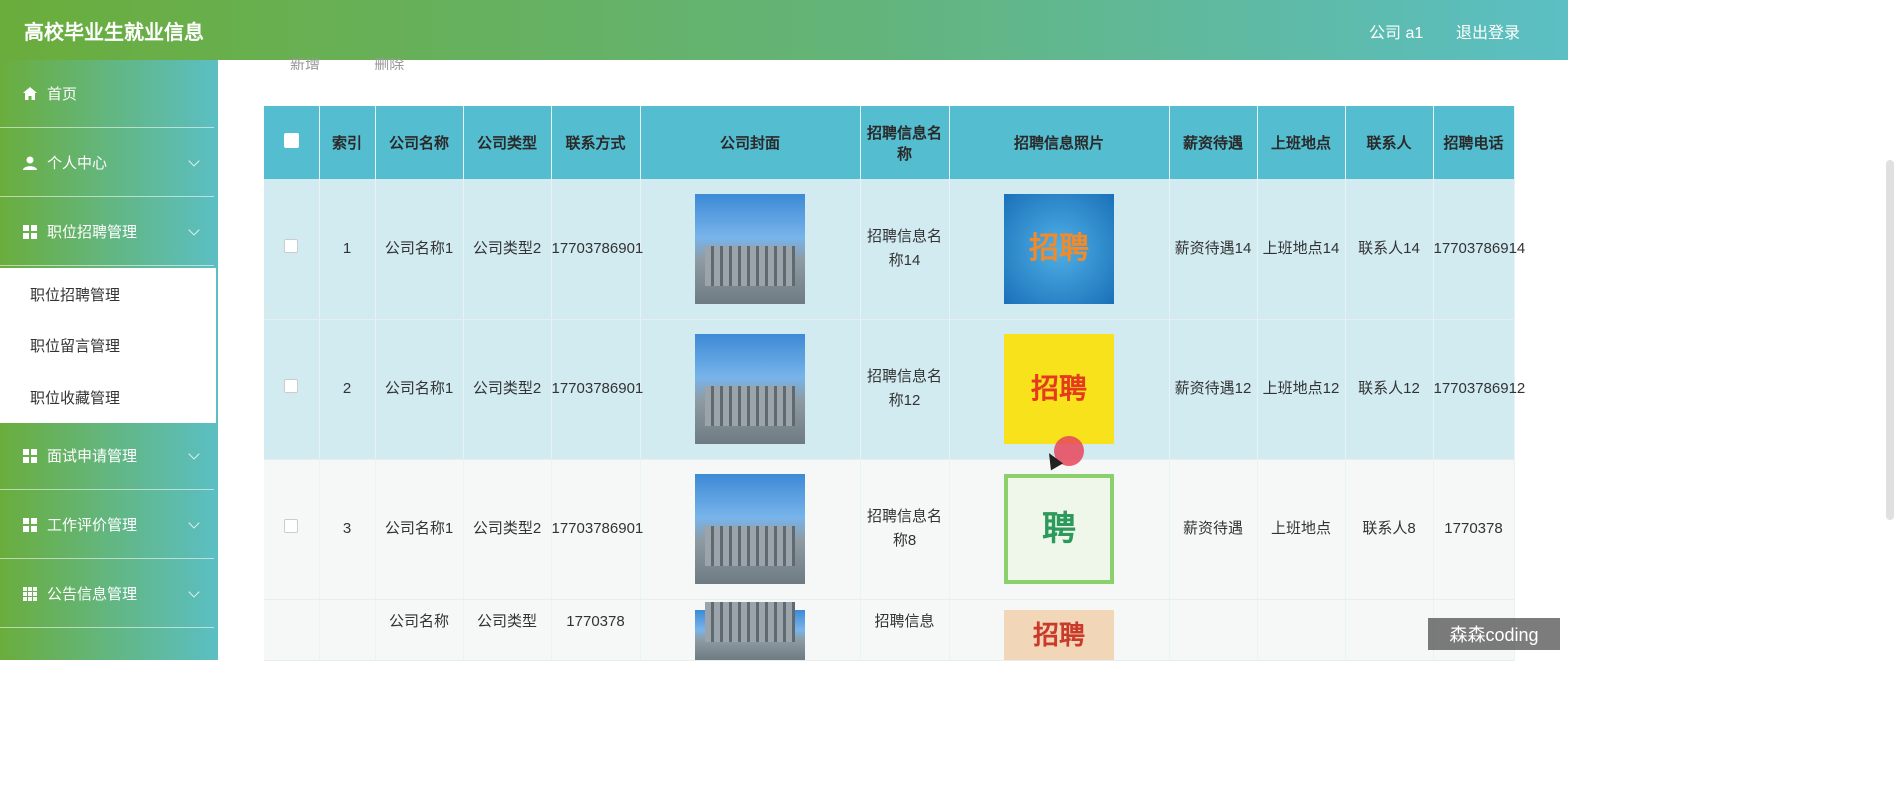 This screenshot has height=797, width=1894. What do you see at coordinates (347, 389) in the screenshot?
I see `cell-index: 2` at bounding box center [347, 389].